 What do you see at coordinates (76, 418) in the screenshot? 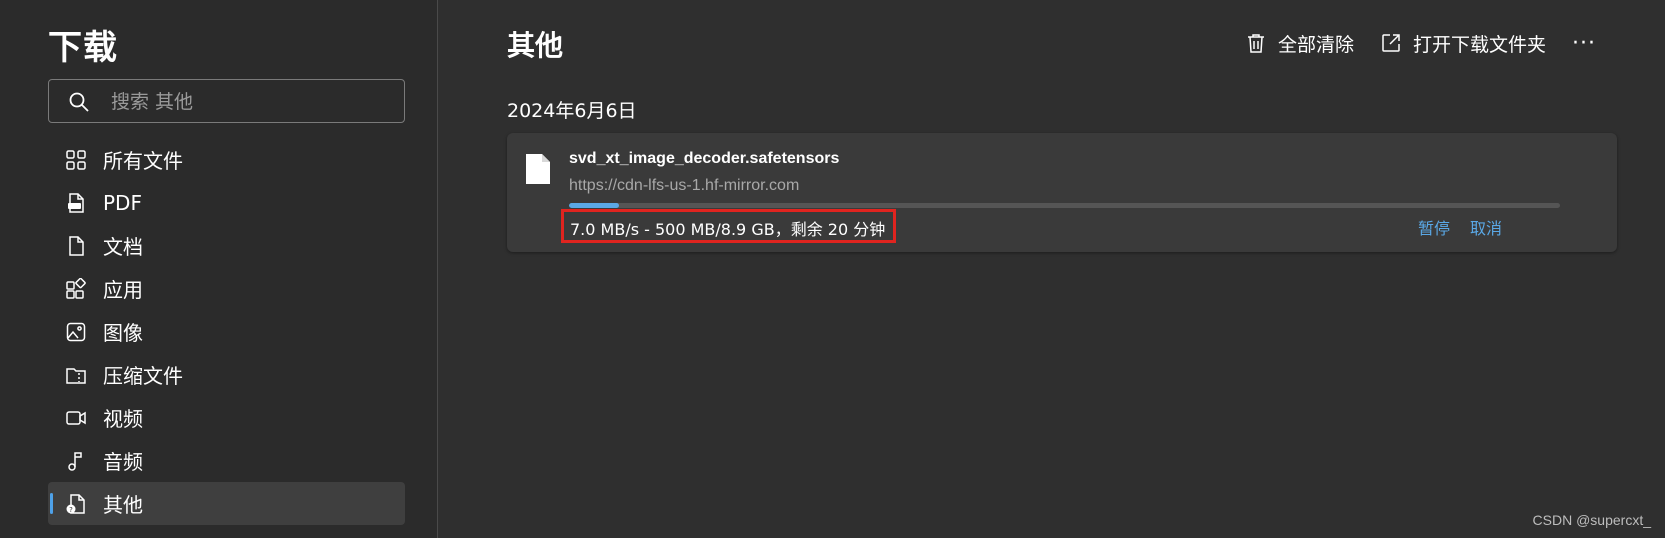
I see `video-icon` at bounding box center [76, 418].